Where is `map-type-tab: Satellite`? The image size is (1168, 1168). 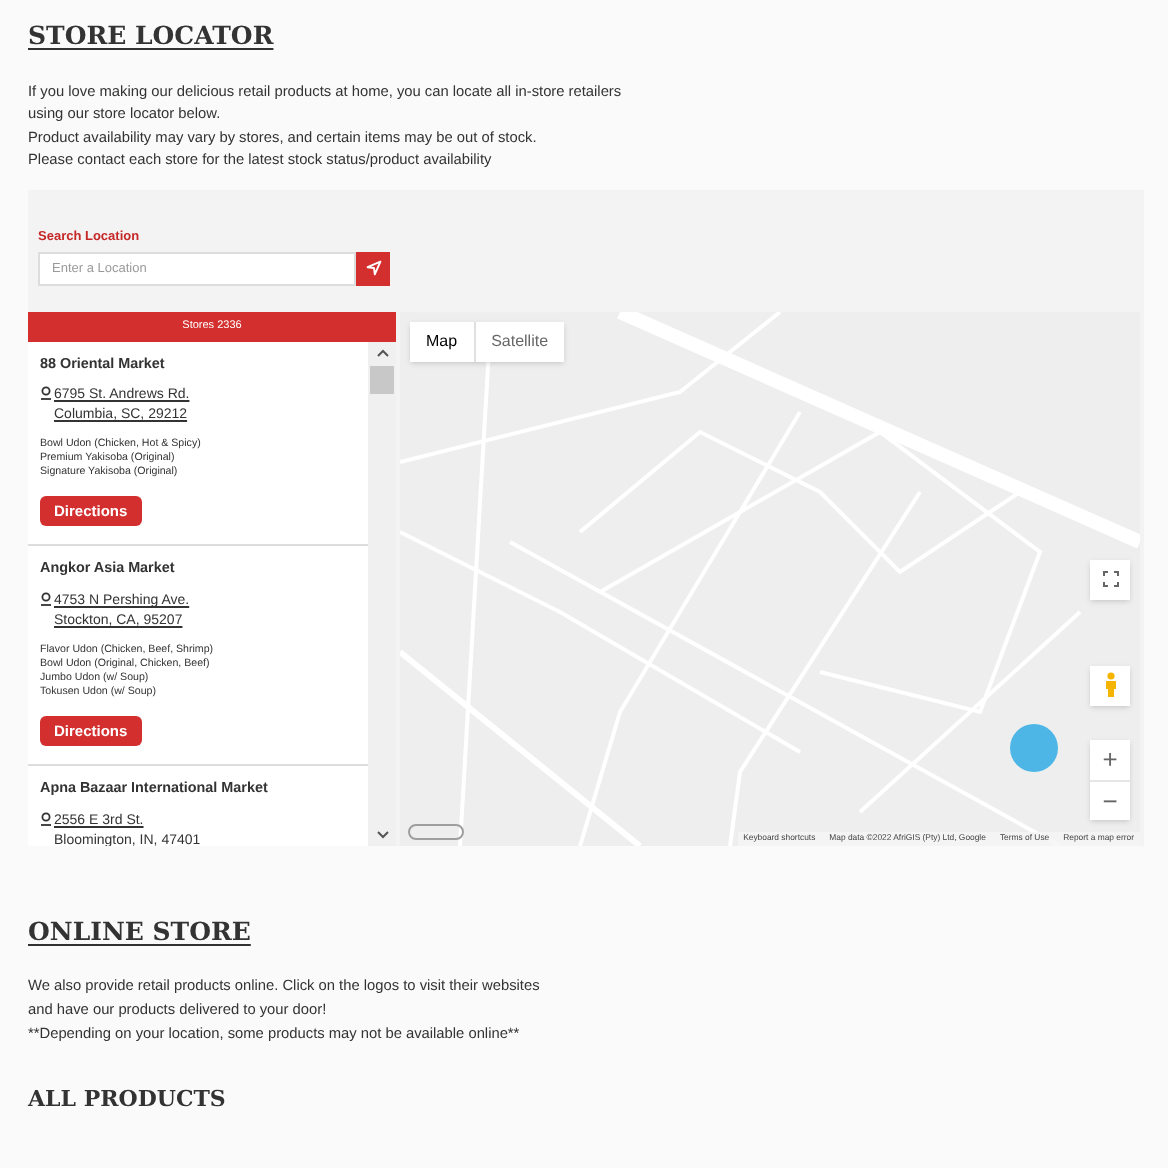 map-type-tab: Satellite is located at coordinates (519, 341).